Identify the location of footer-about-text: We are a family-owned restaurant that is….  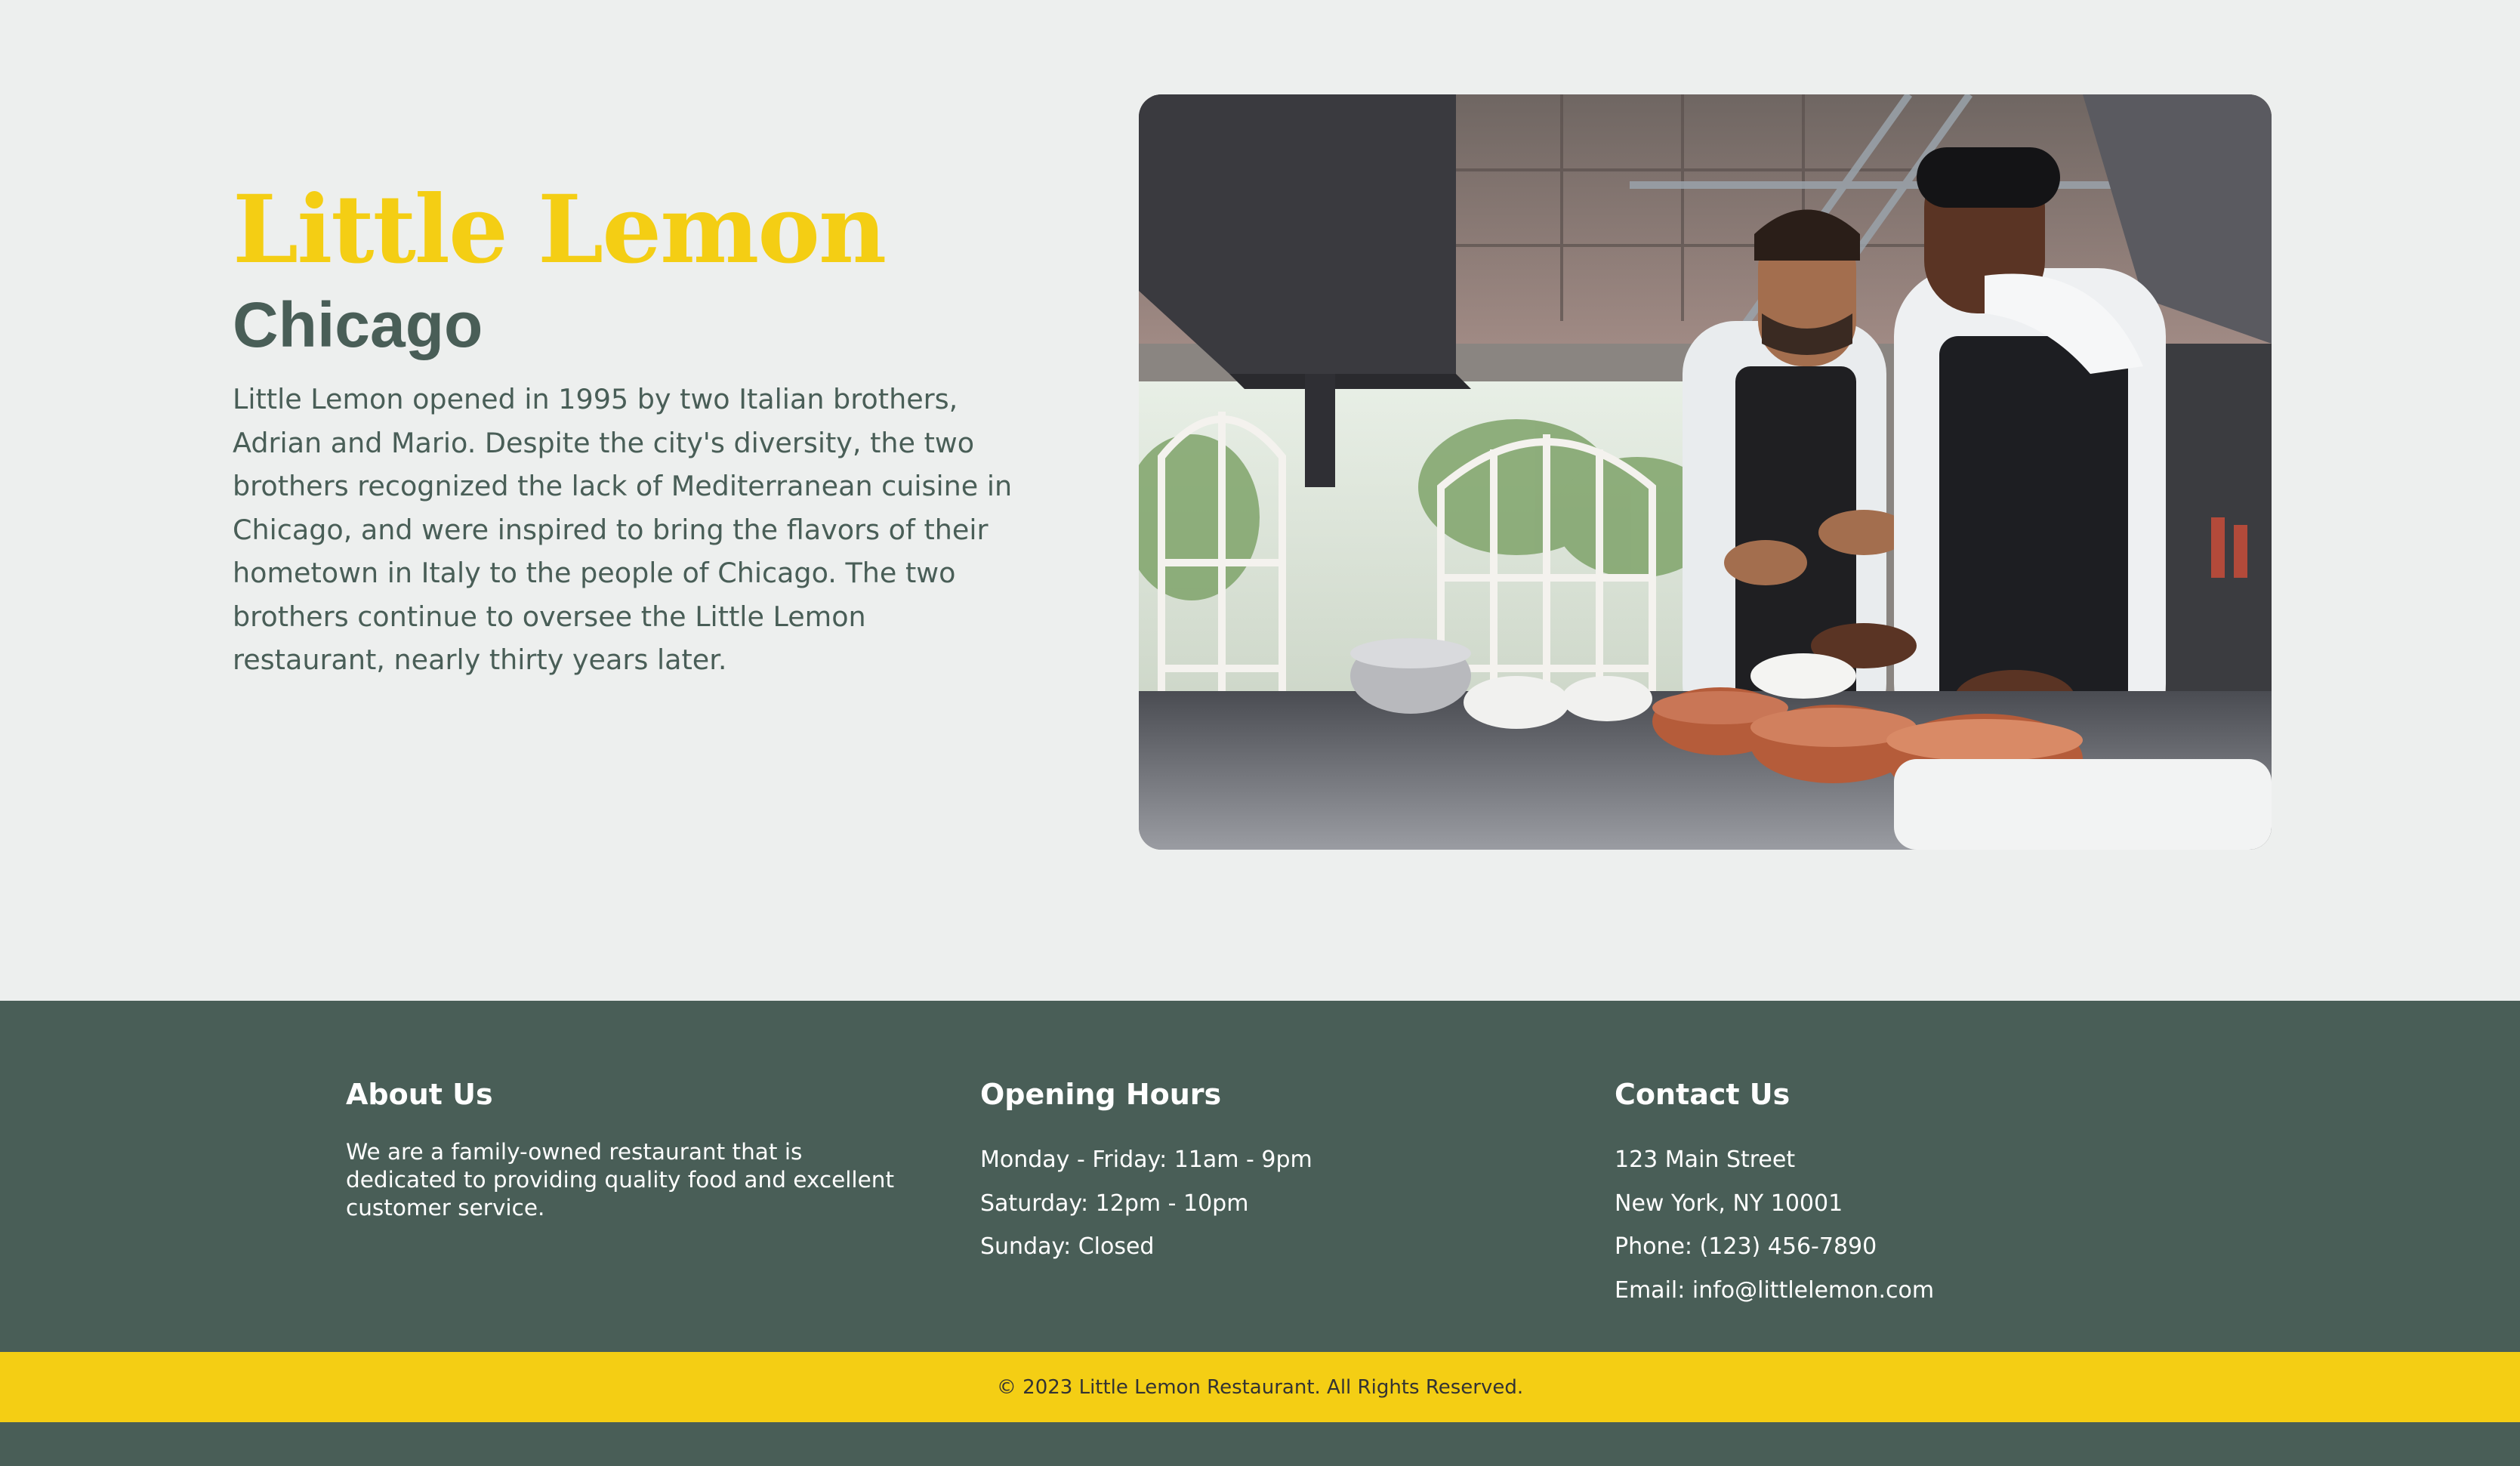
(620, 1180).